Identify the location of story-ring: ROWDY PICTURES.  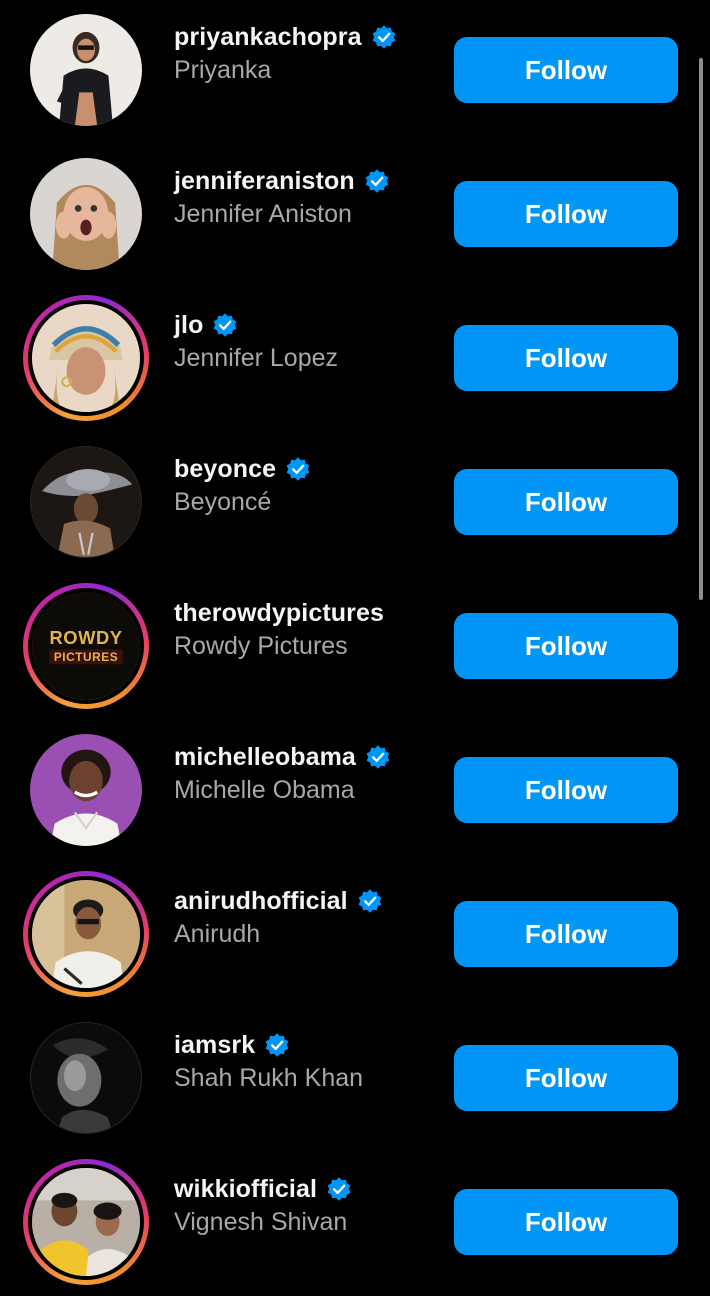
(86, 646).